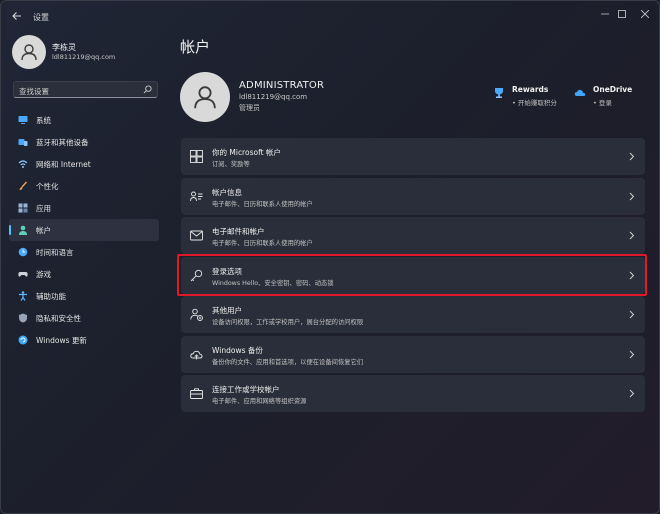 This screenshot has width=660, height=514. What do you see at coordinates (23, 252) in the screenshot?
I see `globe-clock-icon` at bounding box center [23, 252].